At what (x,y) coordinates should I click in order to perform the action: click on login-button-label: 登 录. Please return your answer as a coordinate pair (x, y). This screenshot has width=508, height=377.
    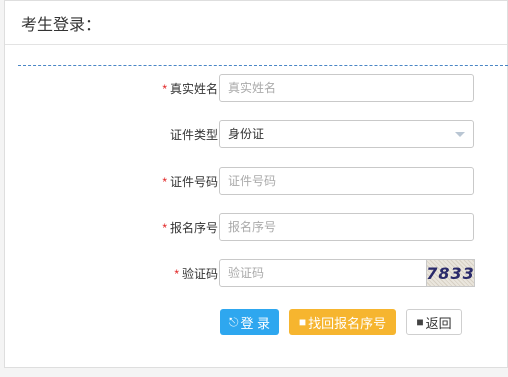
    Looking at the image, I should click on (255, 323).